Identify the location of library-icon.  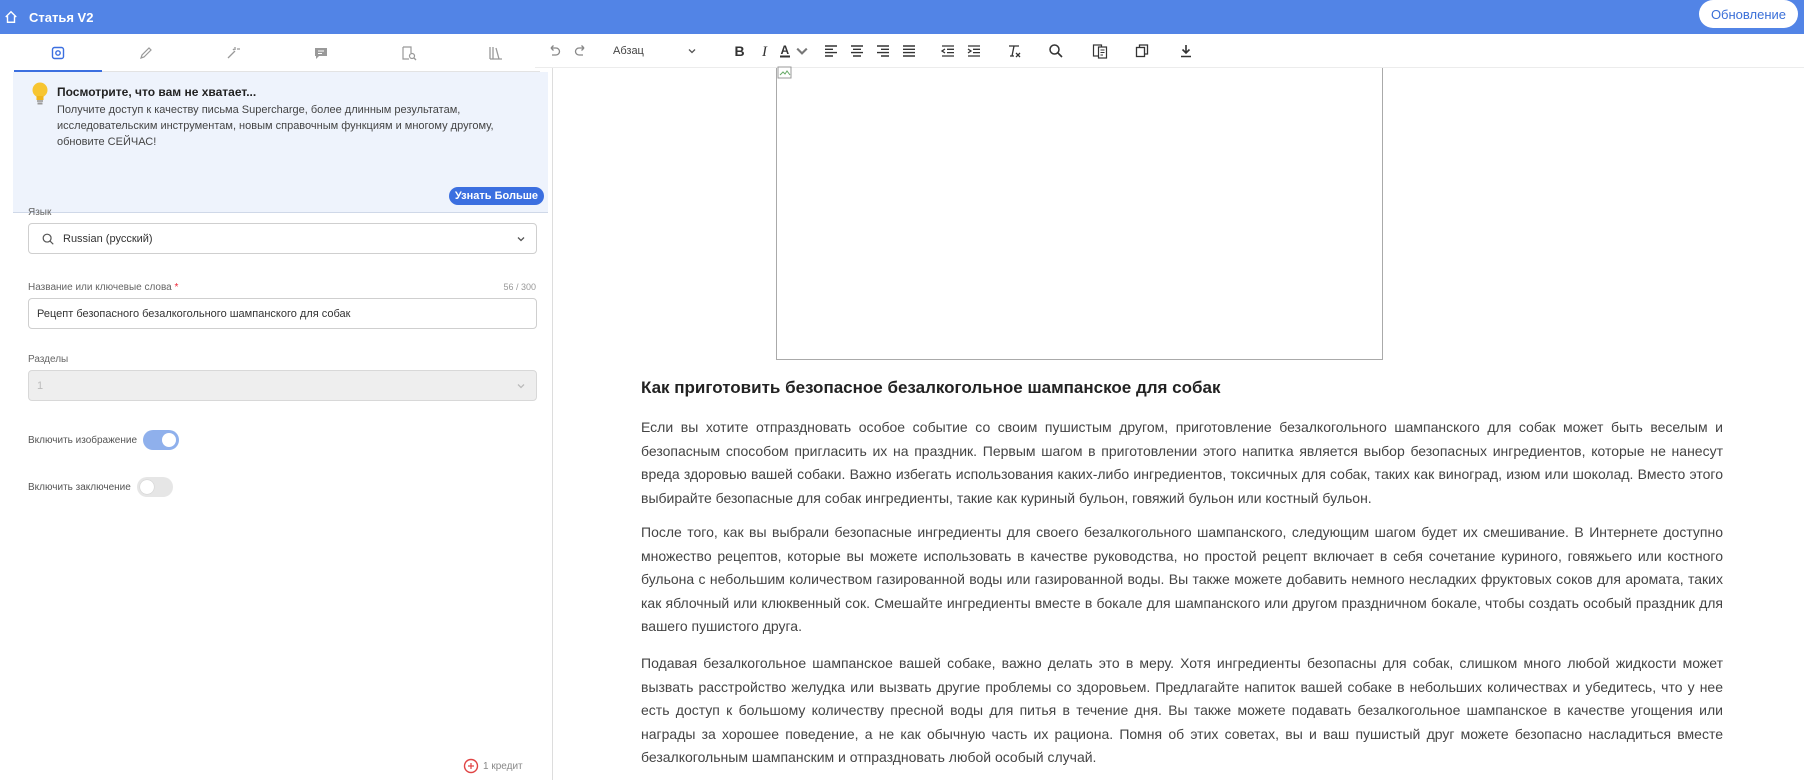
(496, 53).